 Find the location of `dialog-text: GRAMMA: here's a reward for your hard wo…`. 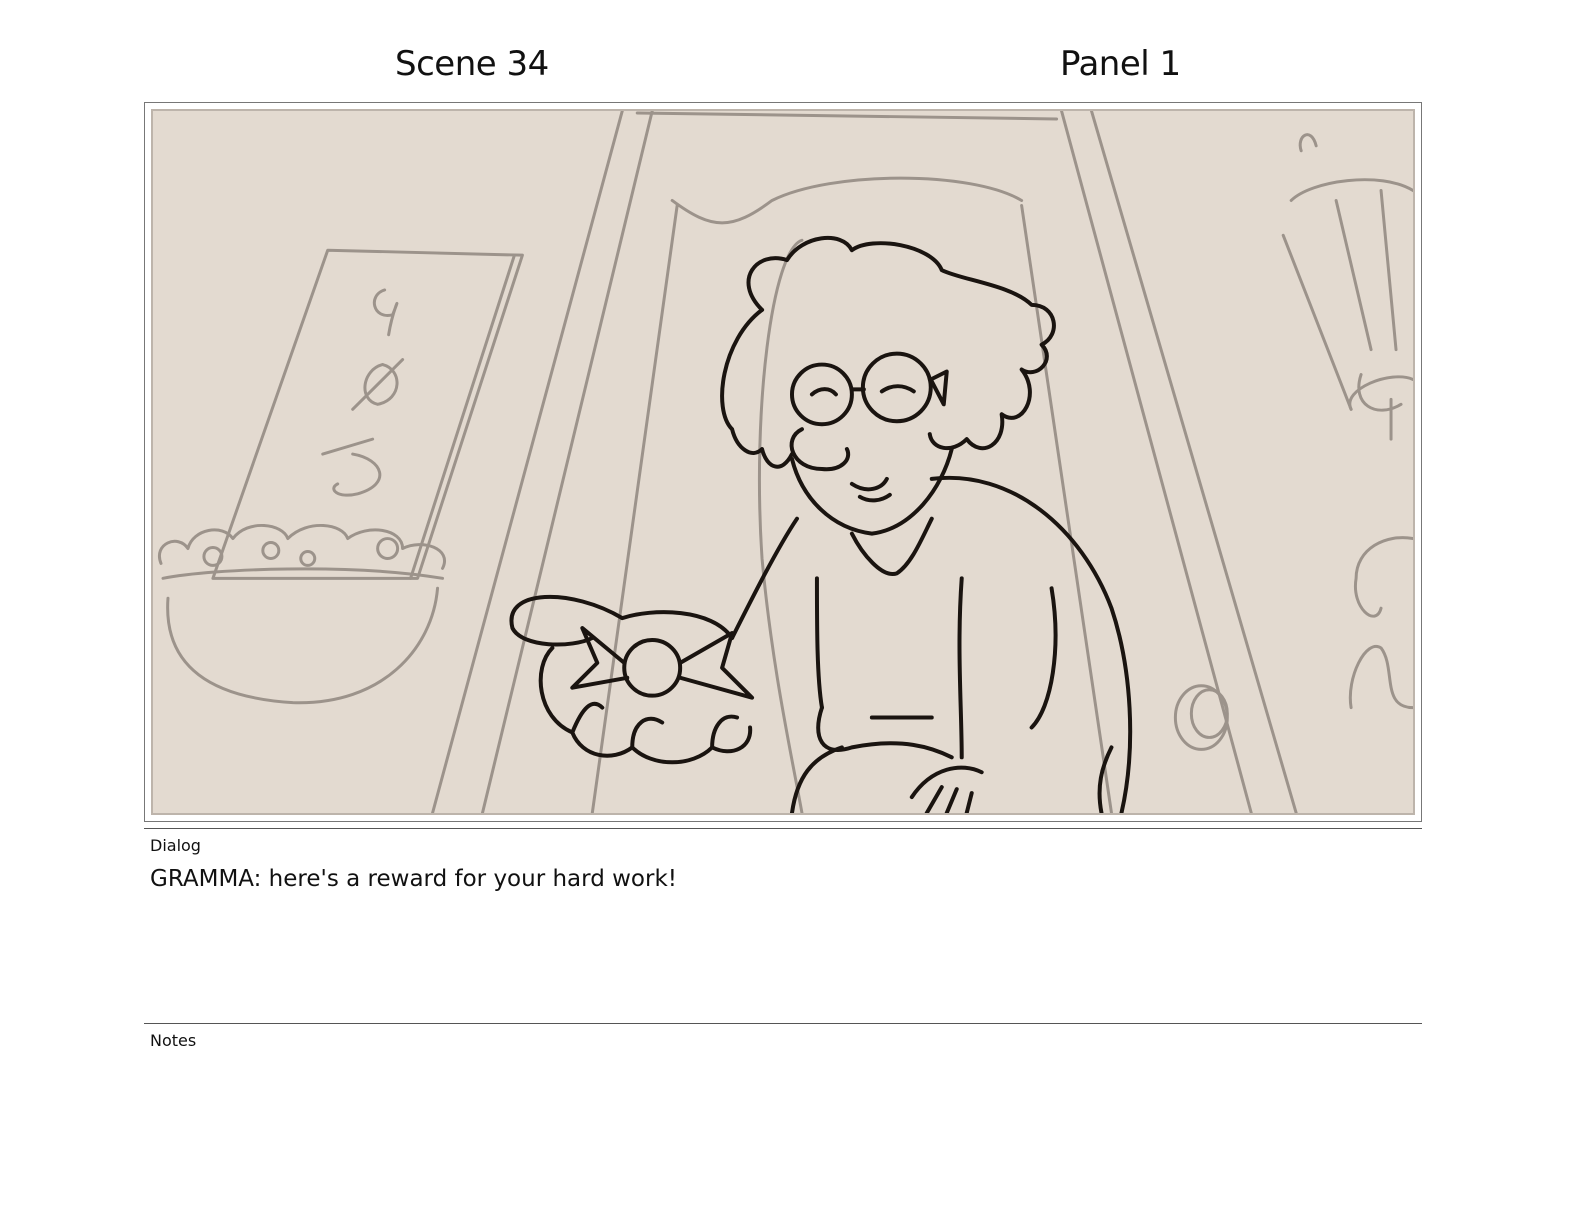

dialog-text: GRAMMA: here's a reward for your hard wo… is located at coordinates (413, 879).